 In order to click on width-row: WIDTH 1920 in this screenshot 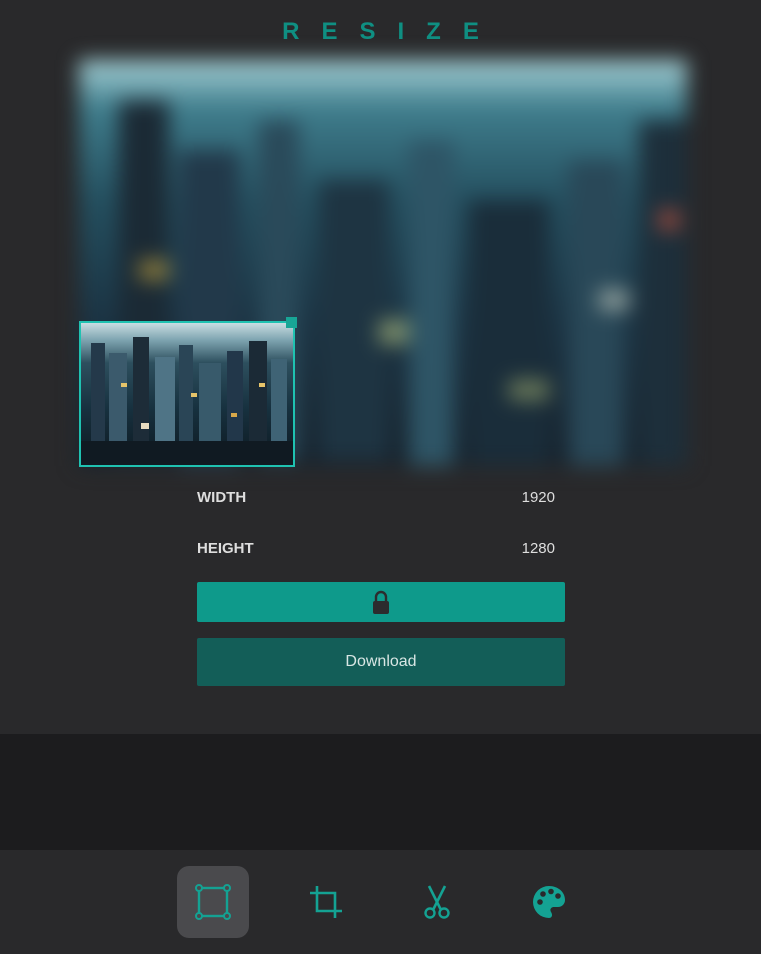, I will do `click(376, 500)`.